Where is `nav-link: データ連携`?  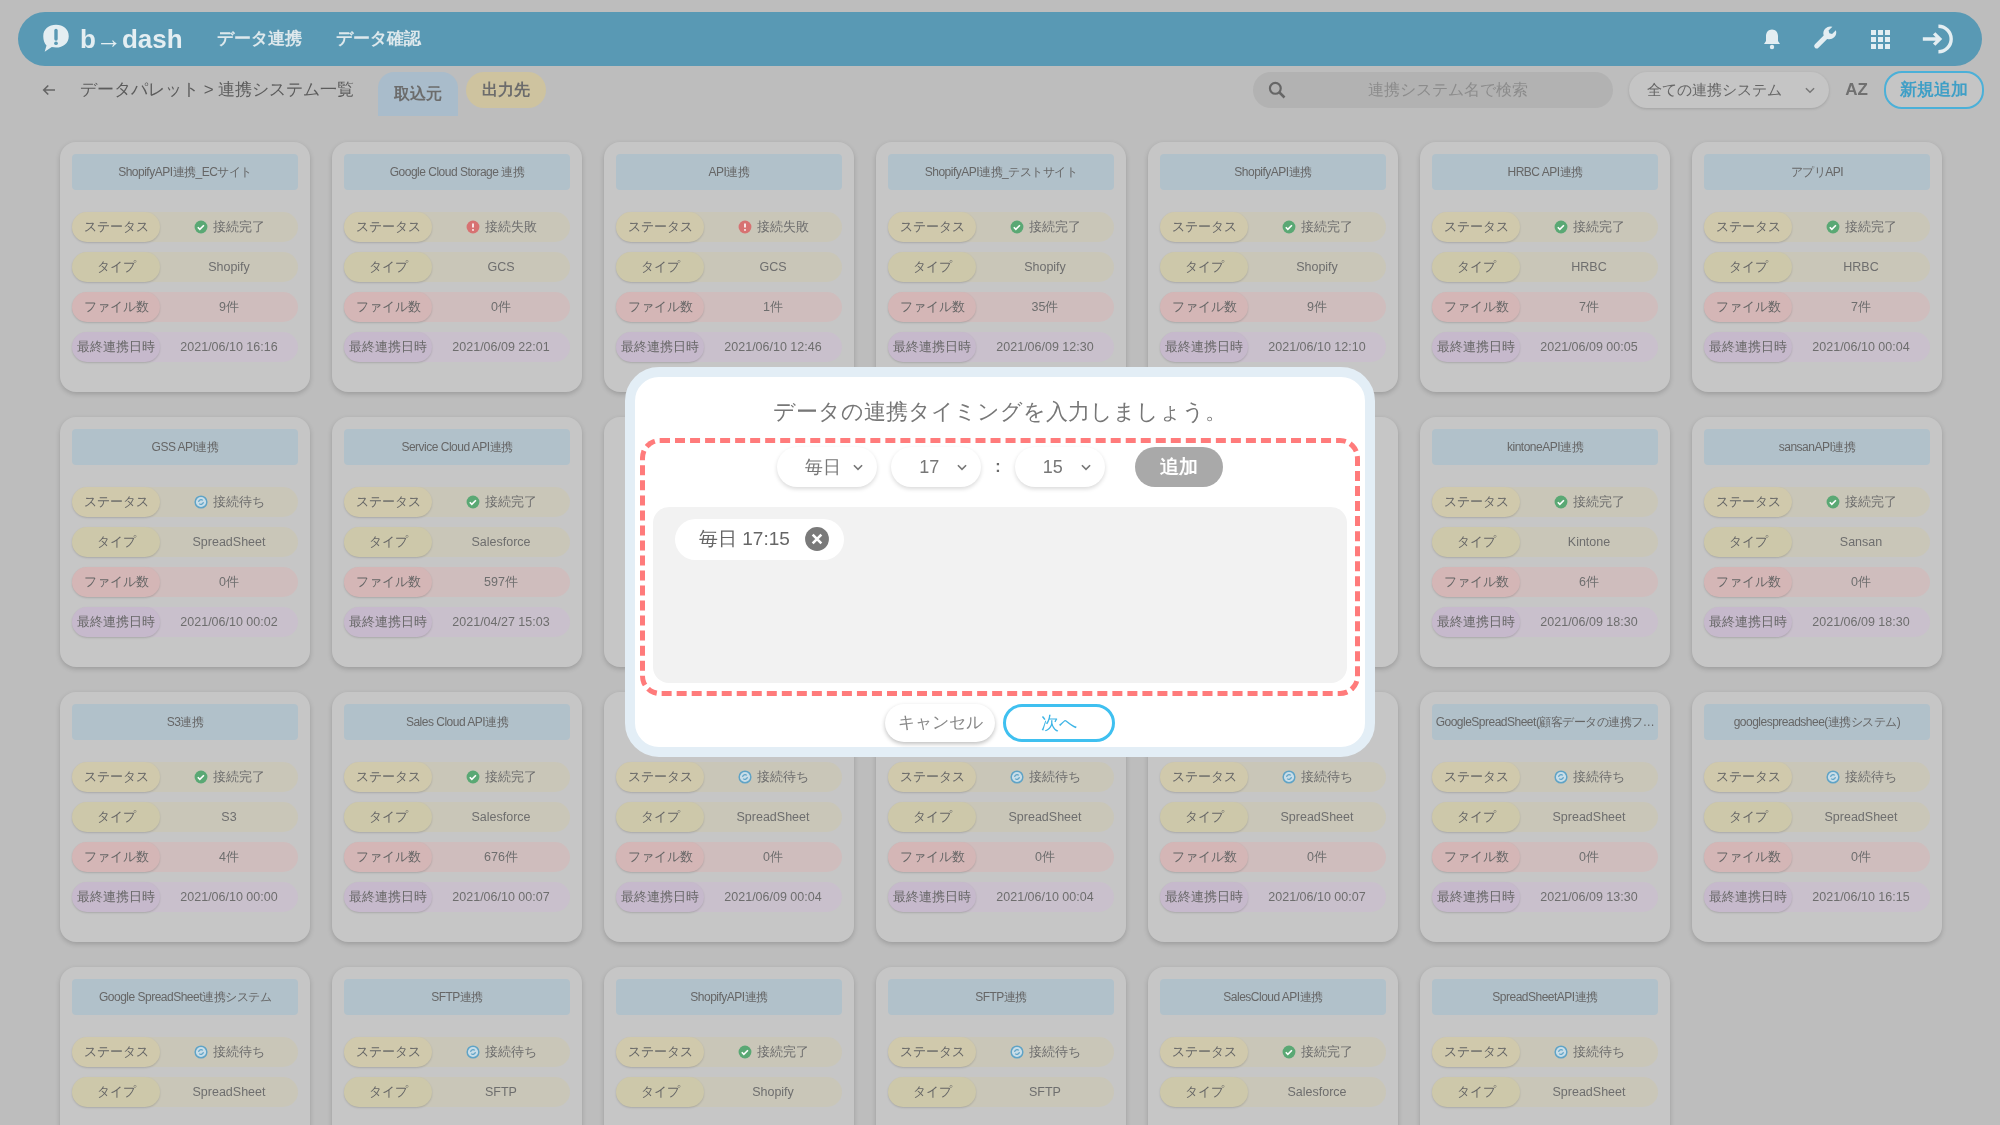 nav-link: データ連携 is located at coordinates (259, 39).